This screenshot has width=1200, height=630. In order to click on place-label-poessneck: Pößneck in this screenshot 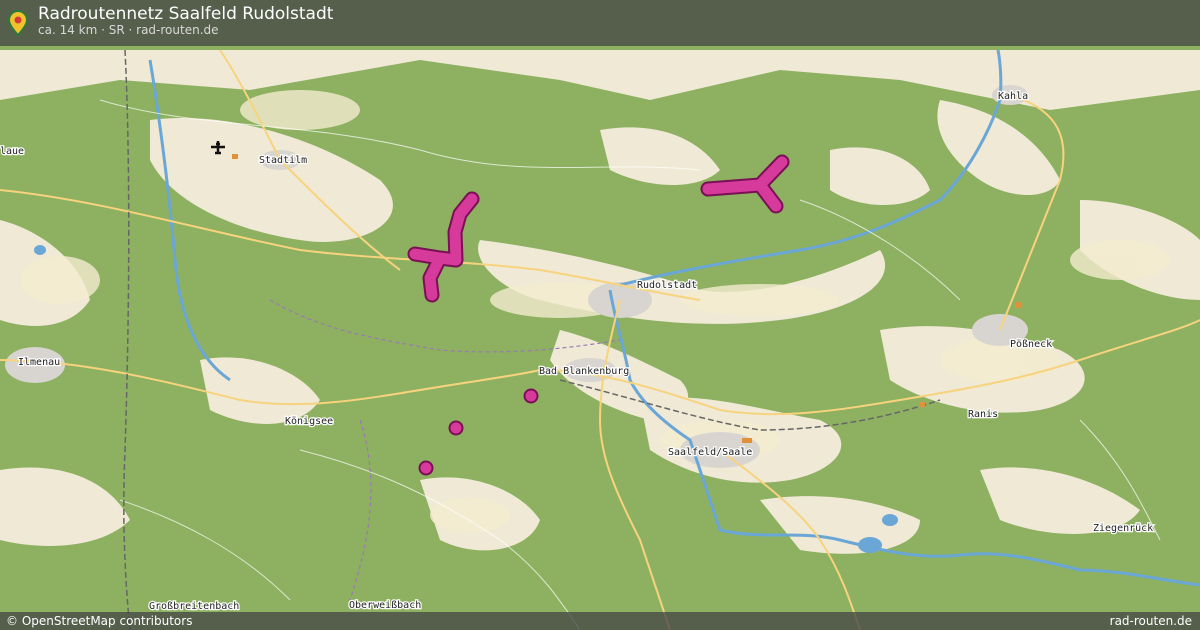, I will do `click(1031, 344)`.